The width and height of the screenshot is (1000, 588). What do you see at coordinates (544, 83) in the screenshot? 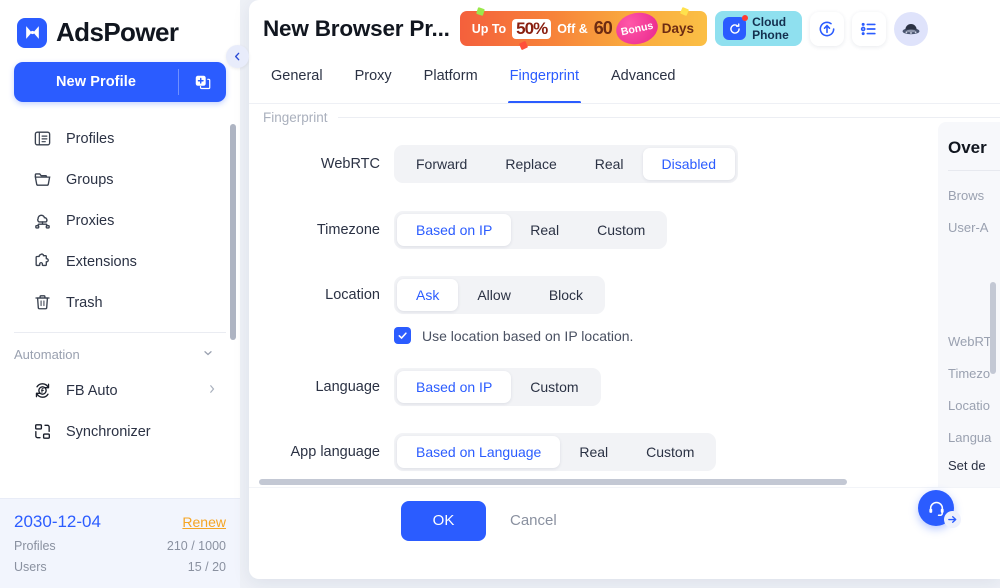
I see `tab-fingerprint: Fingerprint` at bounding box center [544, 83].